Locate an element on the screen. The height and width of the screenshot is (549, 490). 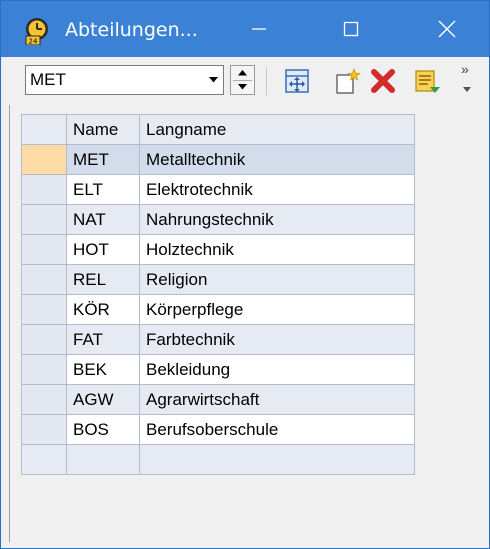
toolbar: MET » is located at coordinates (245, 81).